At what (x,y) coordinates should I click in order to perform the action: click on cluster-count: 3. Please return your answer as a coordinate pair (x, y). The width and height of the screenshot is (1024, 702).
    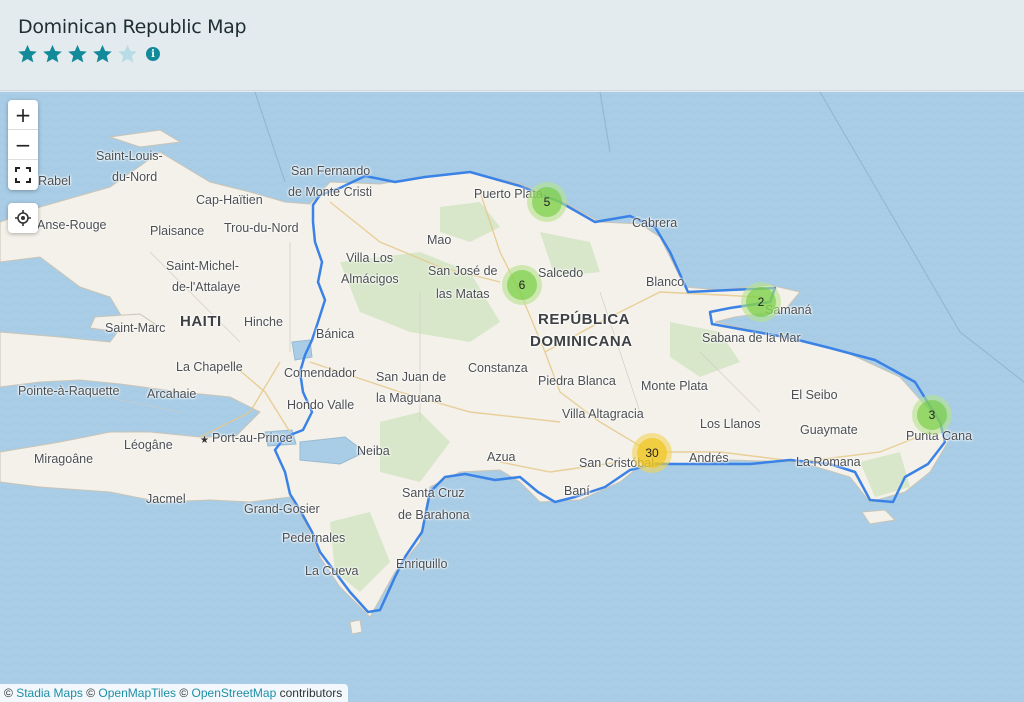
    Looking at the image, I should click on (932, 415).